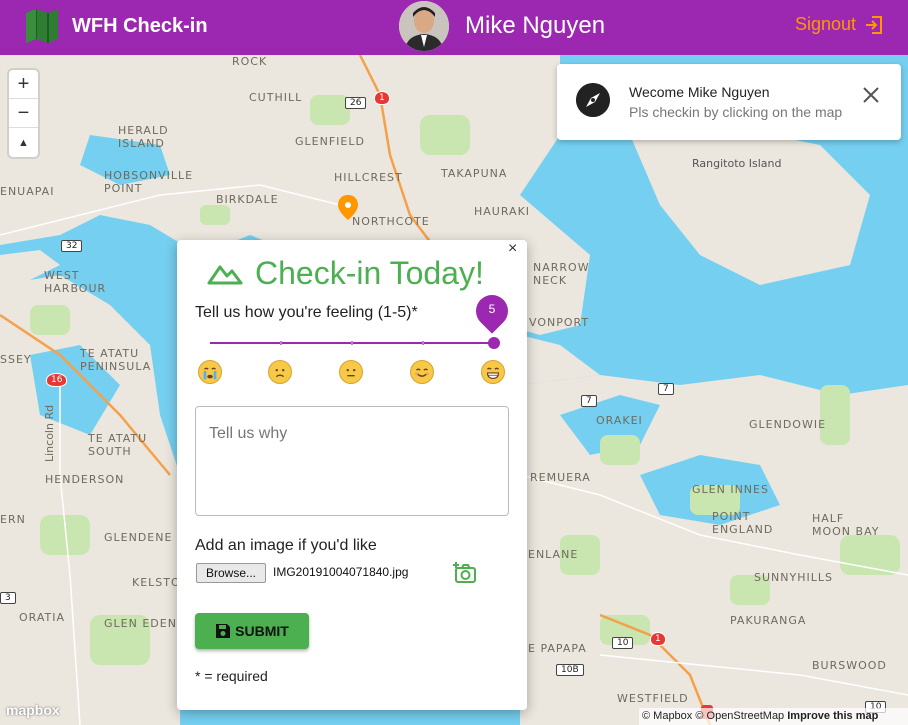 Image resolution: width=908 pixels, height=725 pixels. I want to click on map-icon, so click(42, 26).